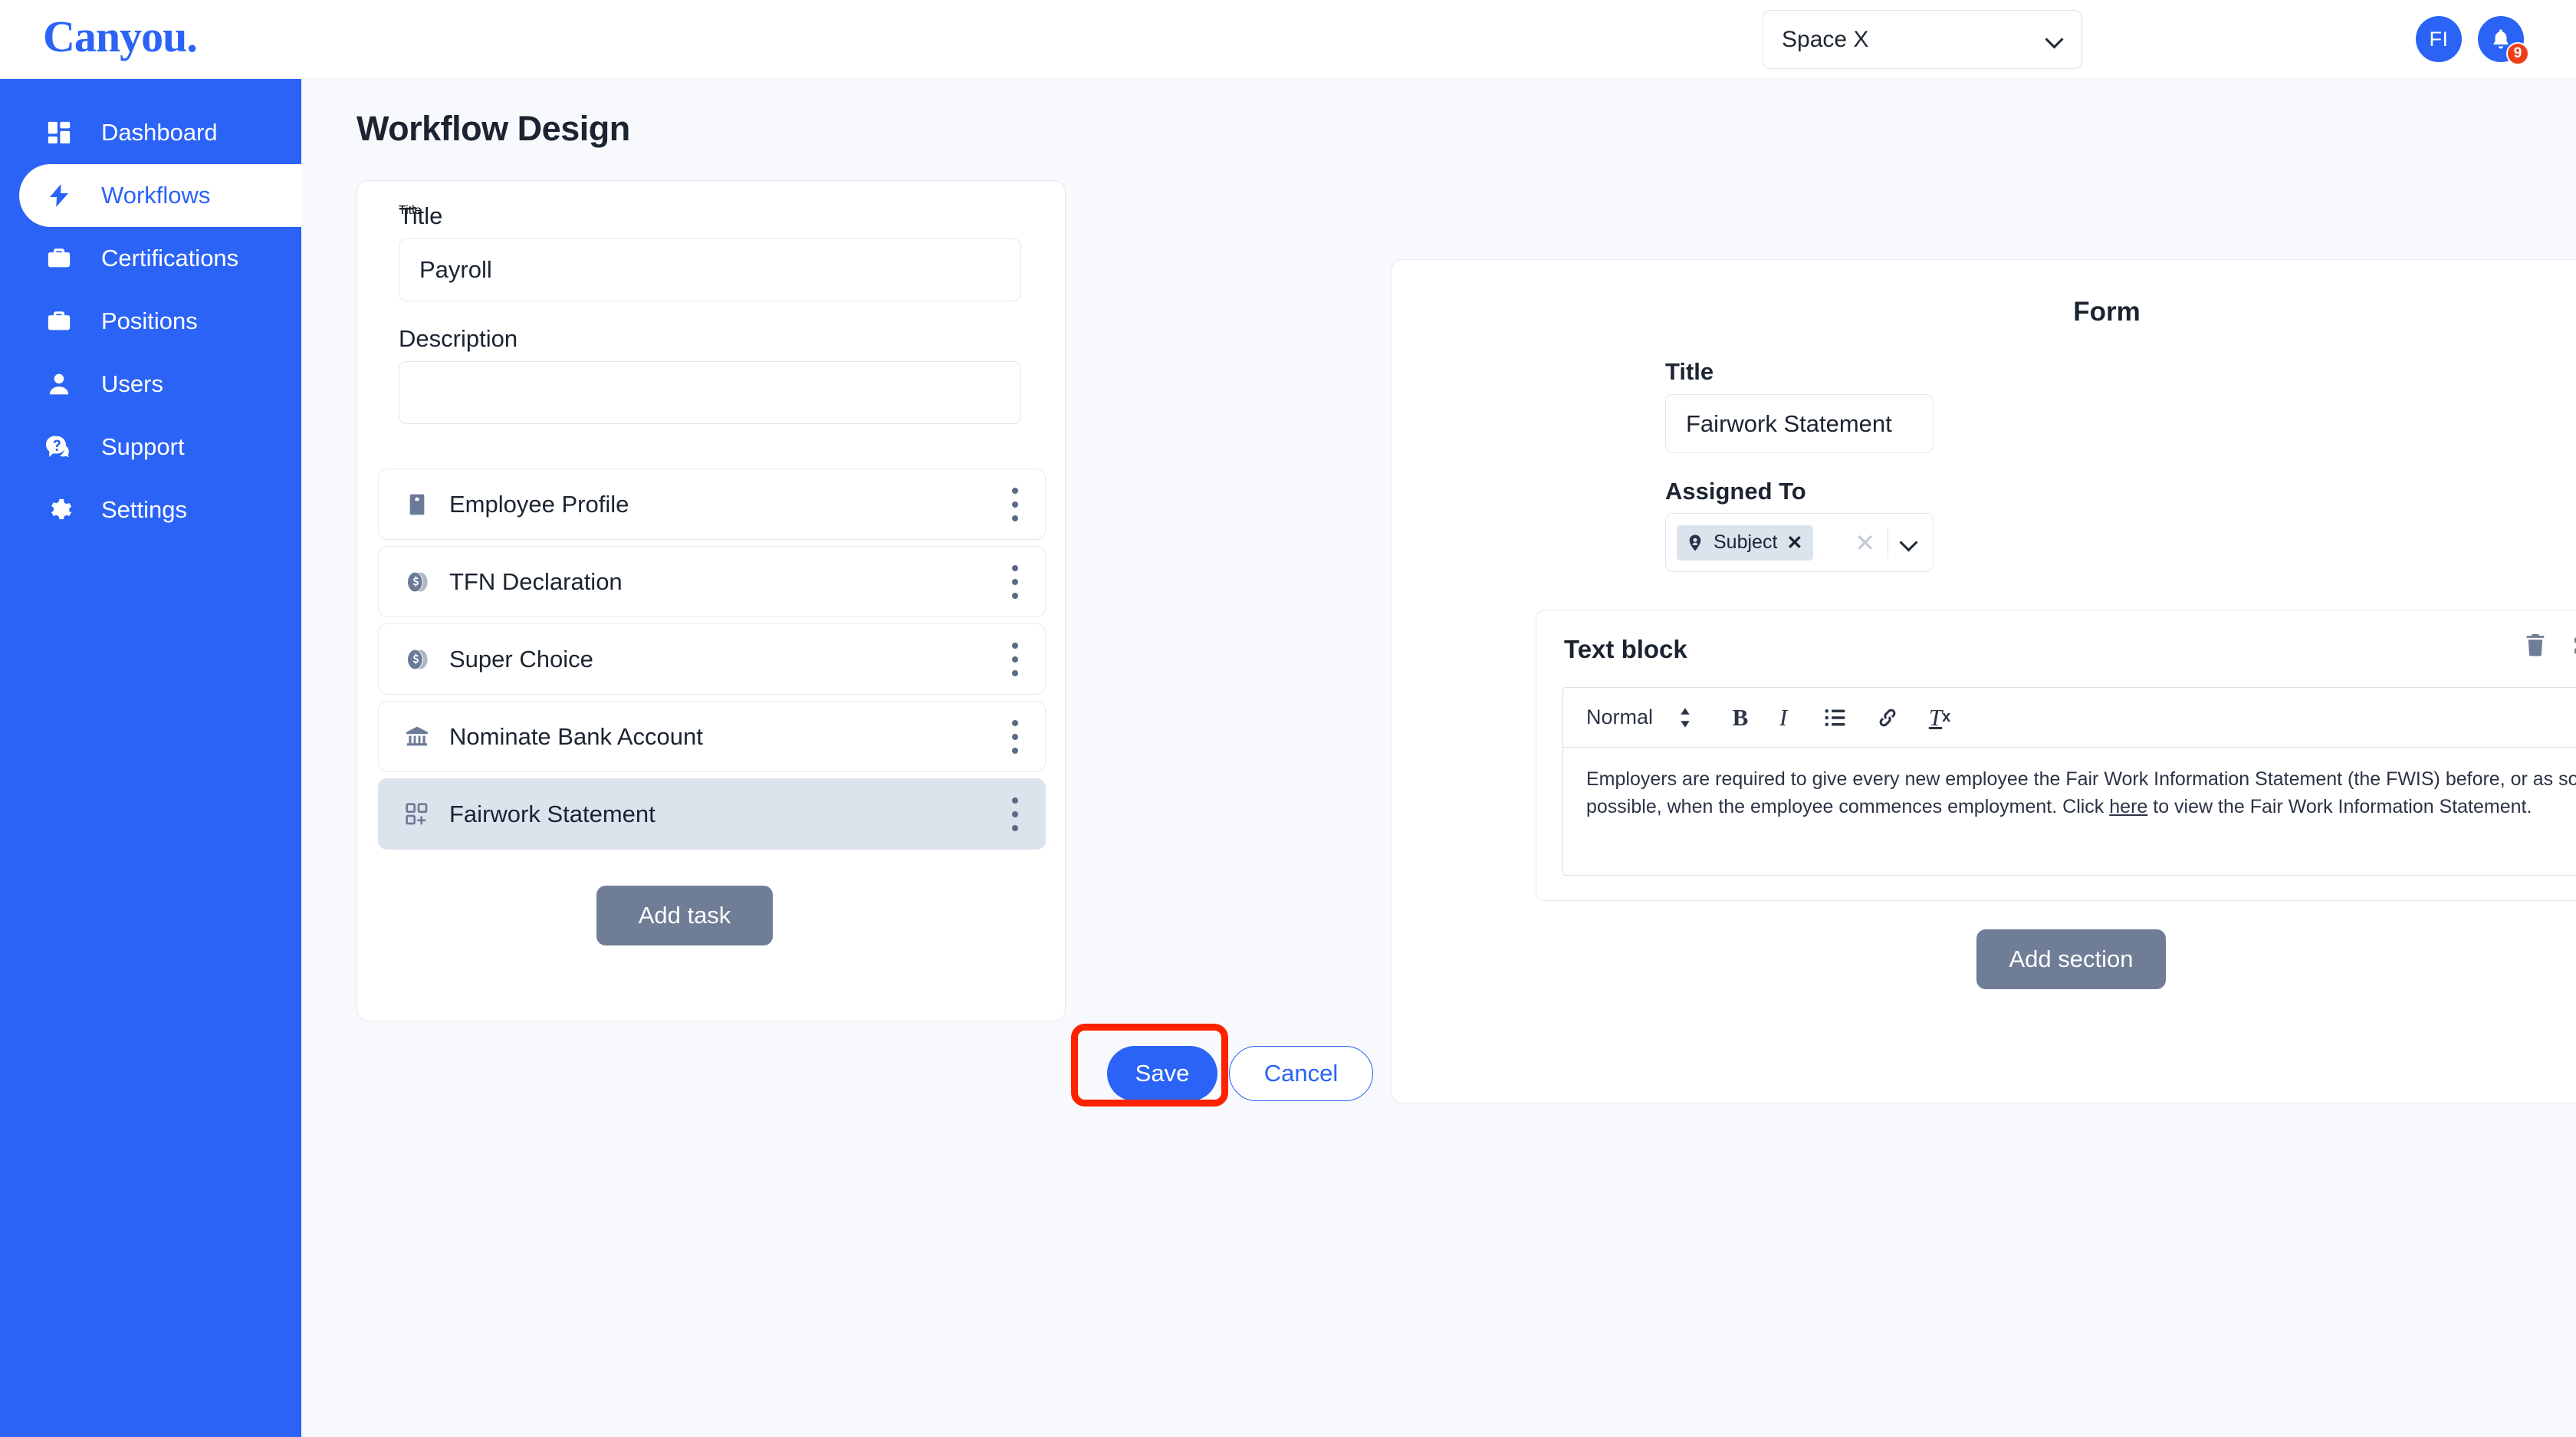 This screenshot has width=2576, height=1437. What do you see at coordinates (2439, 39) in the screenshot?
I see `avatar: FI` at bounding box center [2439, 39].